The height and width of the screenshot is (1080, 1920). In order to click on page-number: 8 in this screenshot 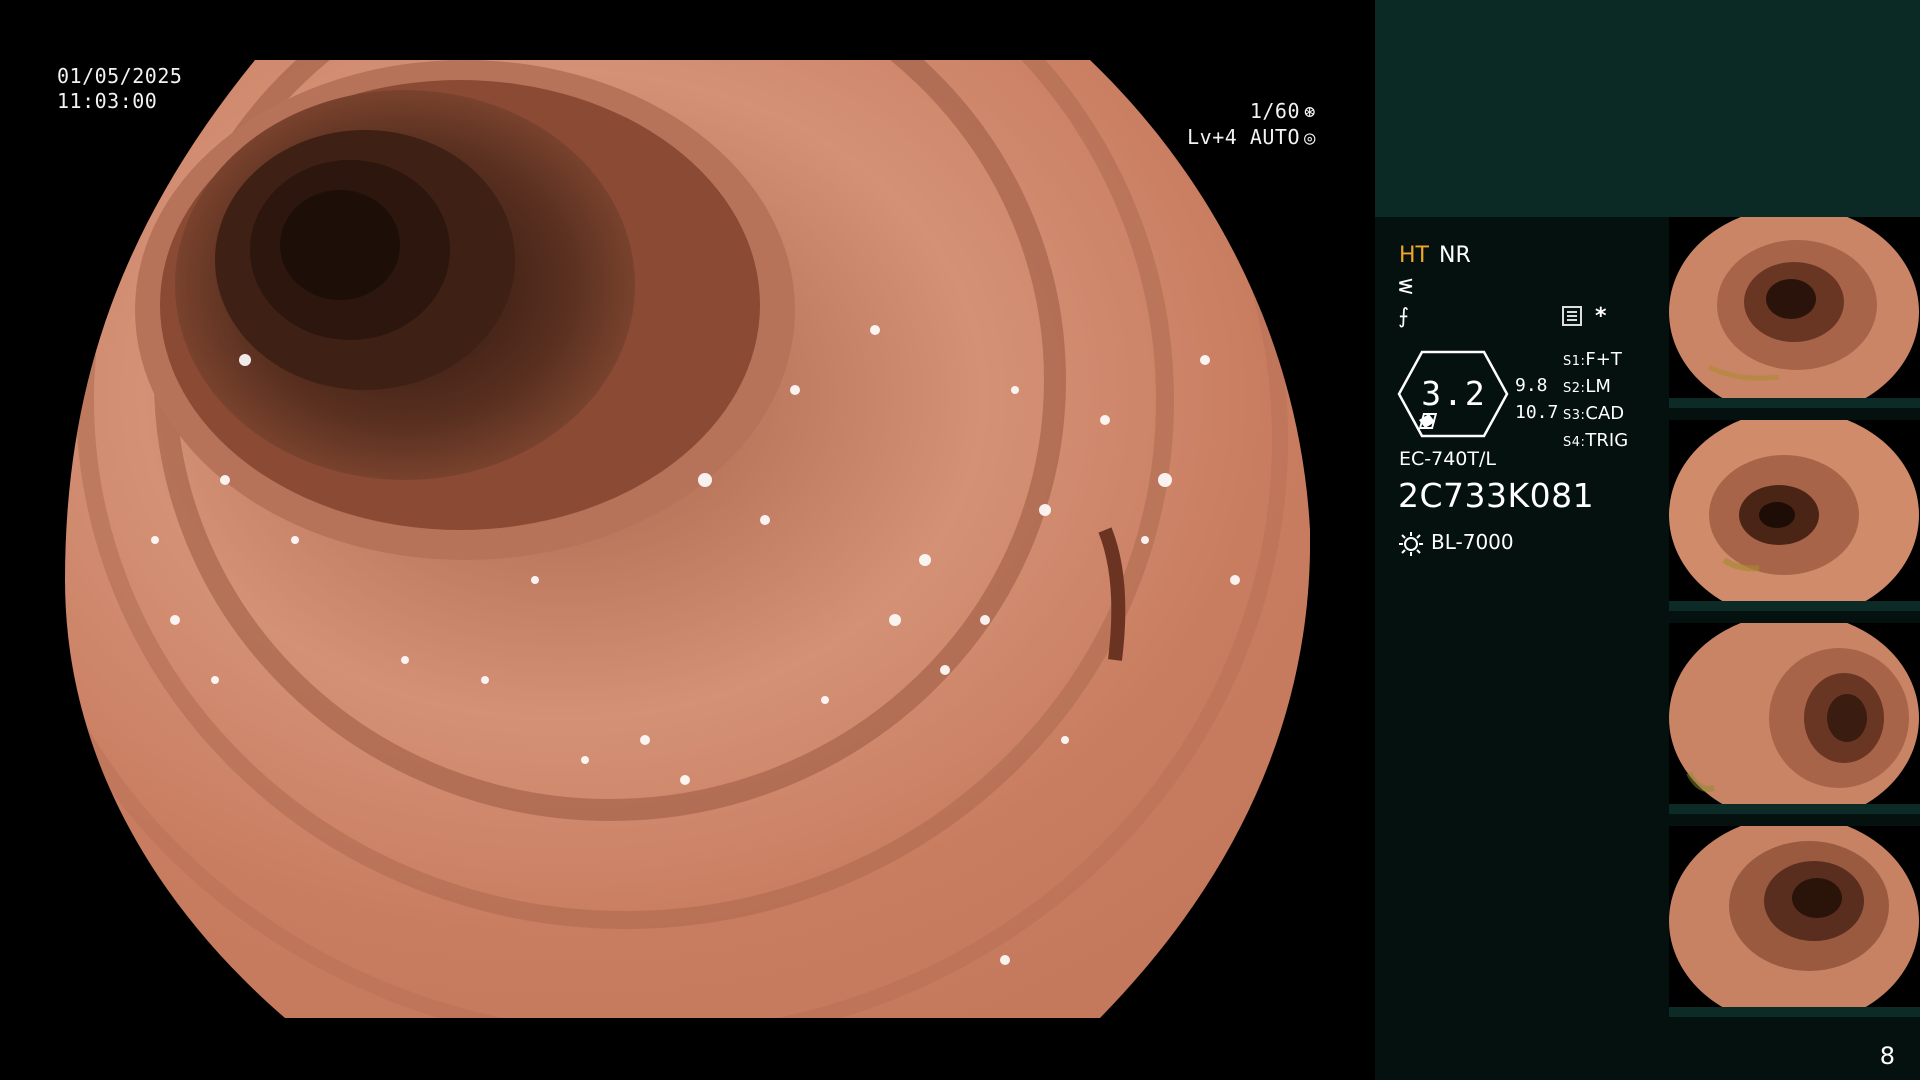, I will do `click(1887, 1056)`.